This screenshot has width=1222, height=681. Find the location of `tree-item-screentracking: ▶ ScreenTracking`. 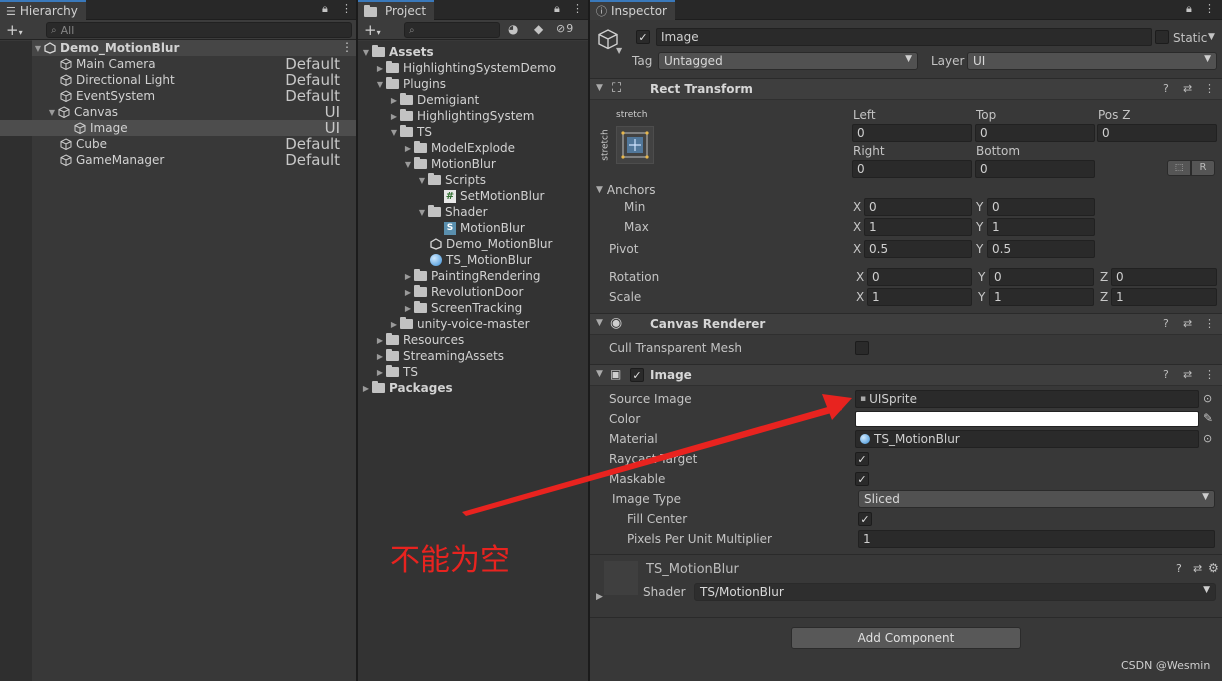

tree-item-screentracking: ▶ ScreenTracking is located at coordinates (462, 308).